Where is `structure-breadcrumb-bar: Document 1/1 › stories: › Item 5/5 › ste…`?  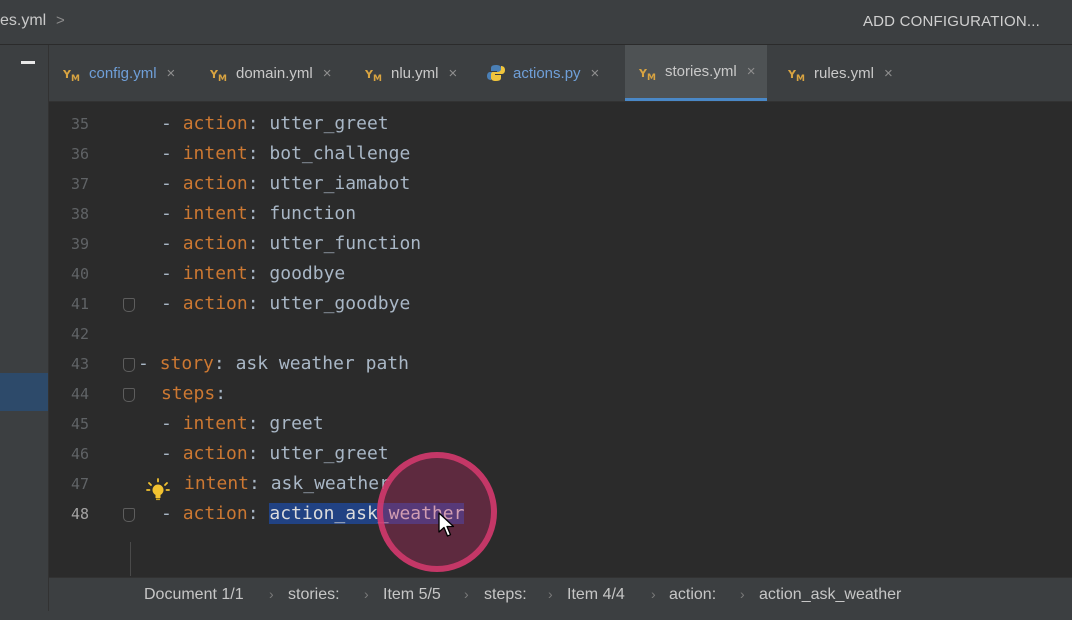
structure-breadcrumb-bar: Document 1/1 › stories: › Item 5/5 › ste… is located at coordinates (560, 594).